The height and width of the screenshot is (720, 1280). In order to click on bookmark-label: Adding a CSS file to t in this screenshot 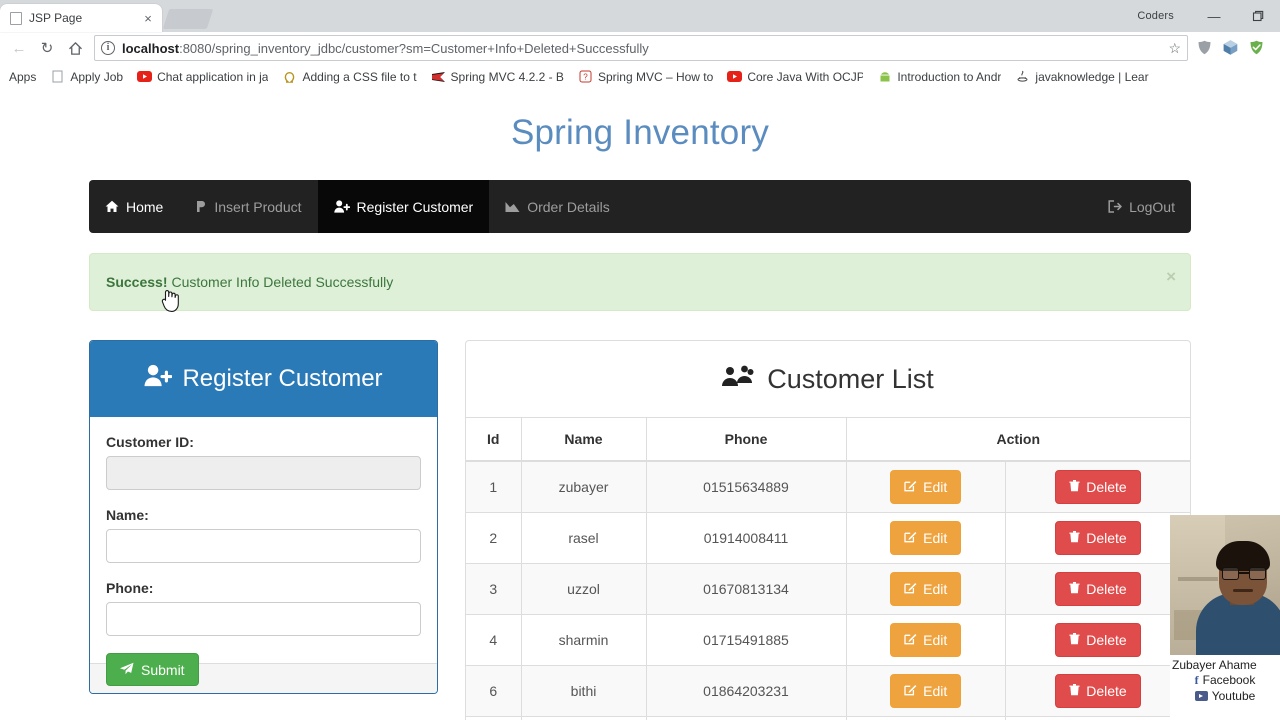, I will do `click(359, 76)`.